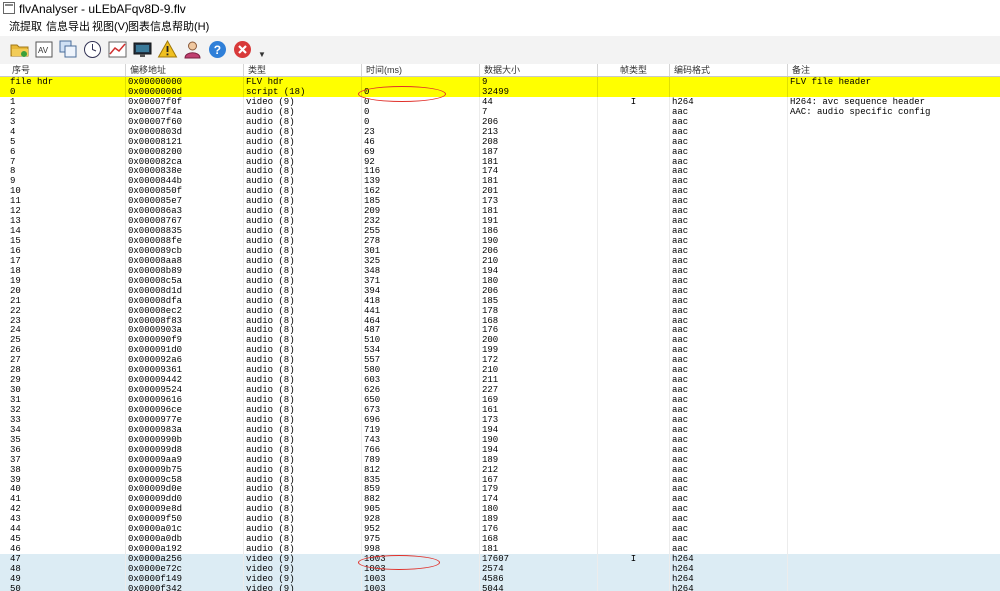 This screenshot has height=591, width=1000. Describe the element at coordinates (539, 250) in the screenshot. I see `table-cell: 206` at that location.